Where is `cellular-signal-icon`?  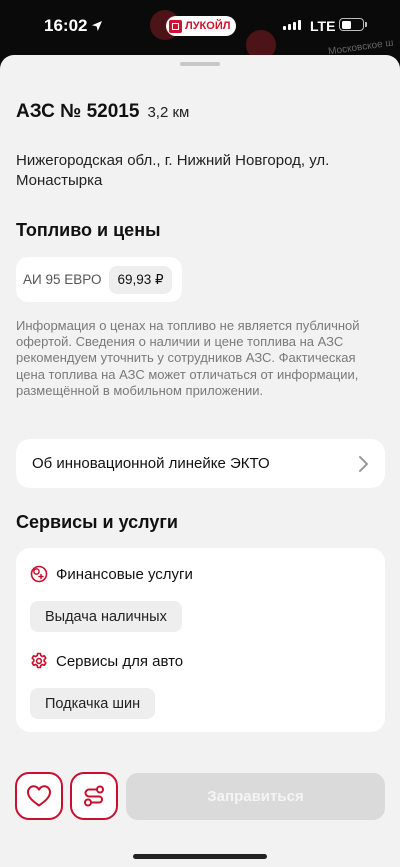
cellular-signal-icon is located at coordinates (292, 25).